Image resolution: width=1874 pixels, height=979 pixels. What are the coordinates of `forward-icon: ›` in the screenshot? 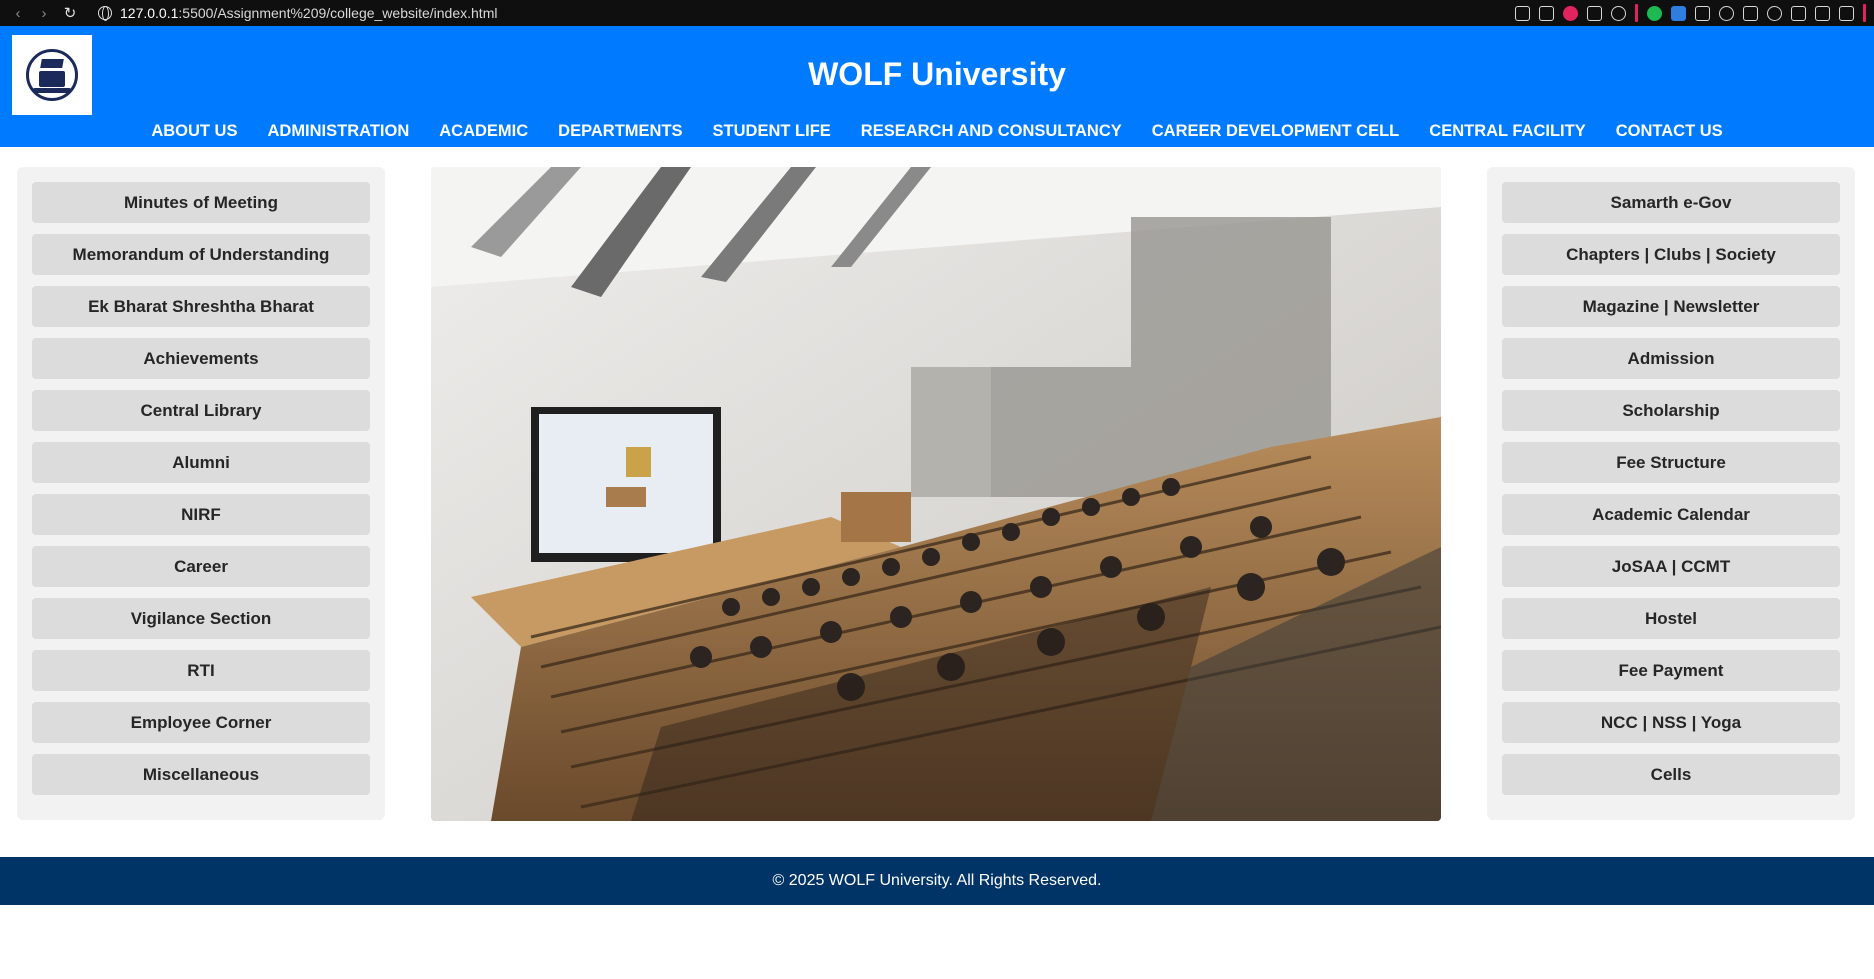 It's located at (44, 13).